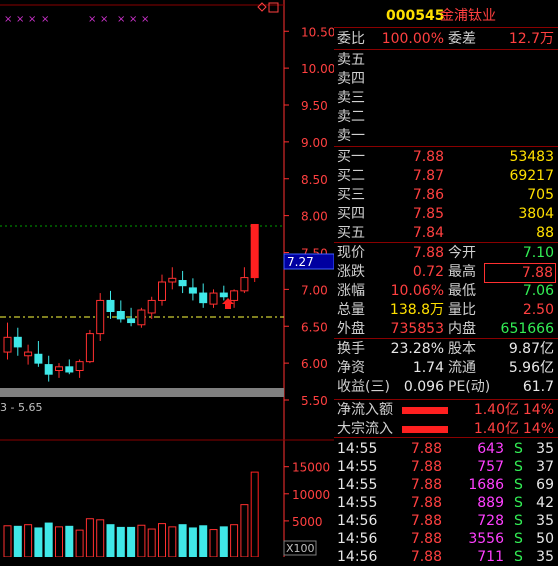  What do you see at coordinates (351, 136) in the screenshot?
I see `sell-level-label: 卖一` at bounding box center [351, 136].